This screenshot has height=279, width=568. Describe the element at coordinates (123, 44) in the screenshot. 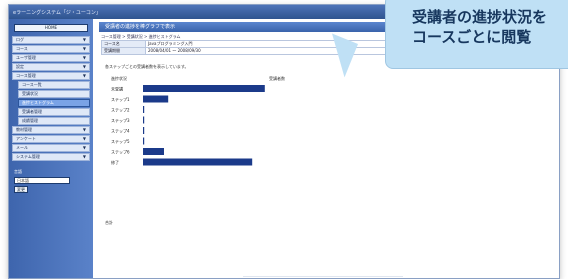

I see `info-key: コース名` at that location.